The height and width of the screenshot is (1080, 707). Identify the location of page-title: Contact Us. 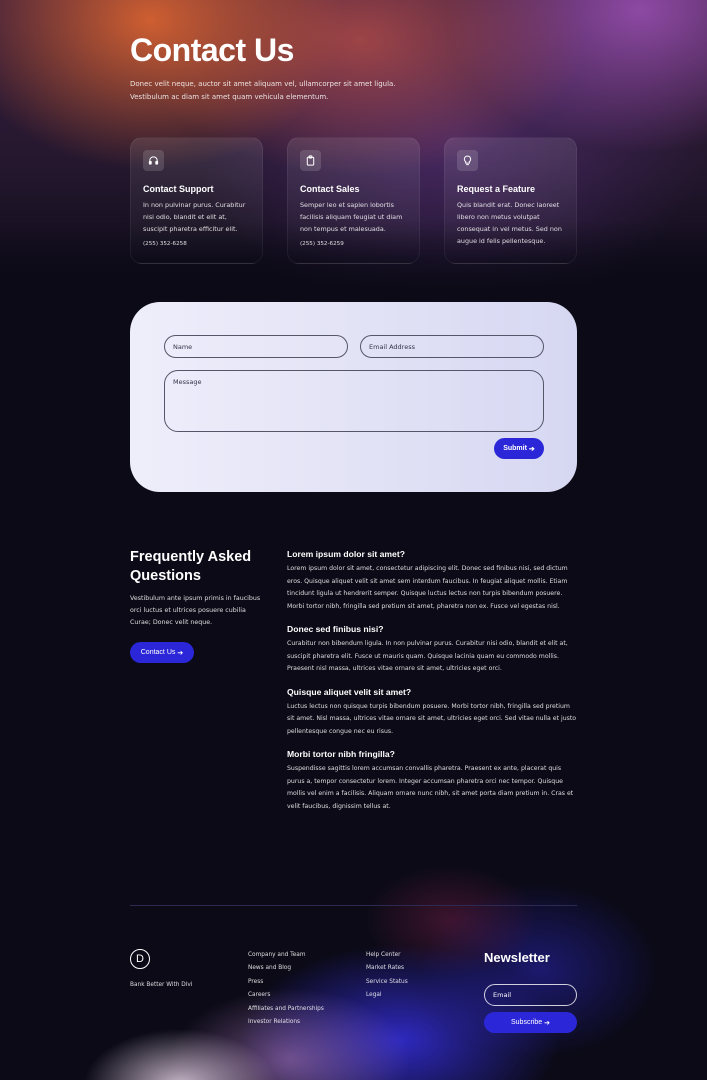
(212, 50).